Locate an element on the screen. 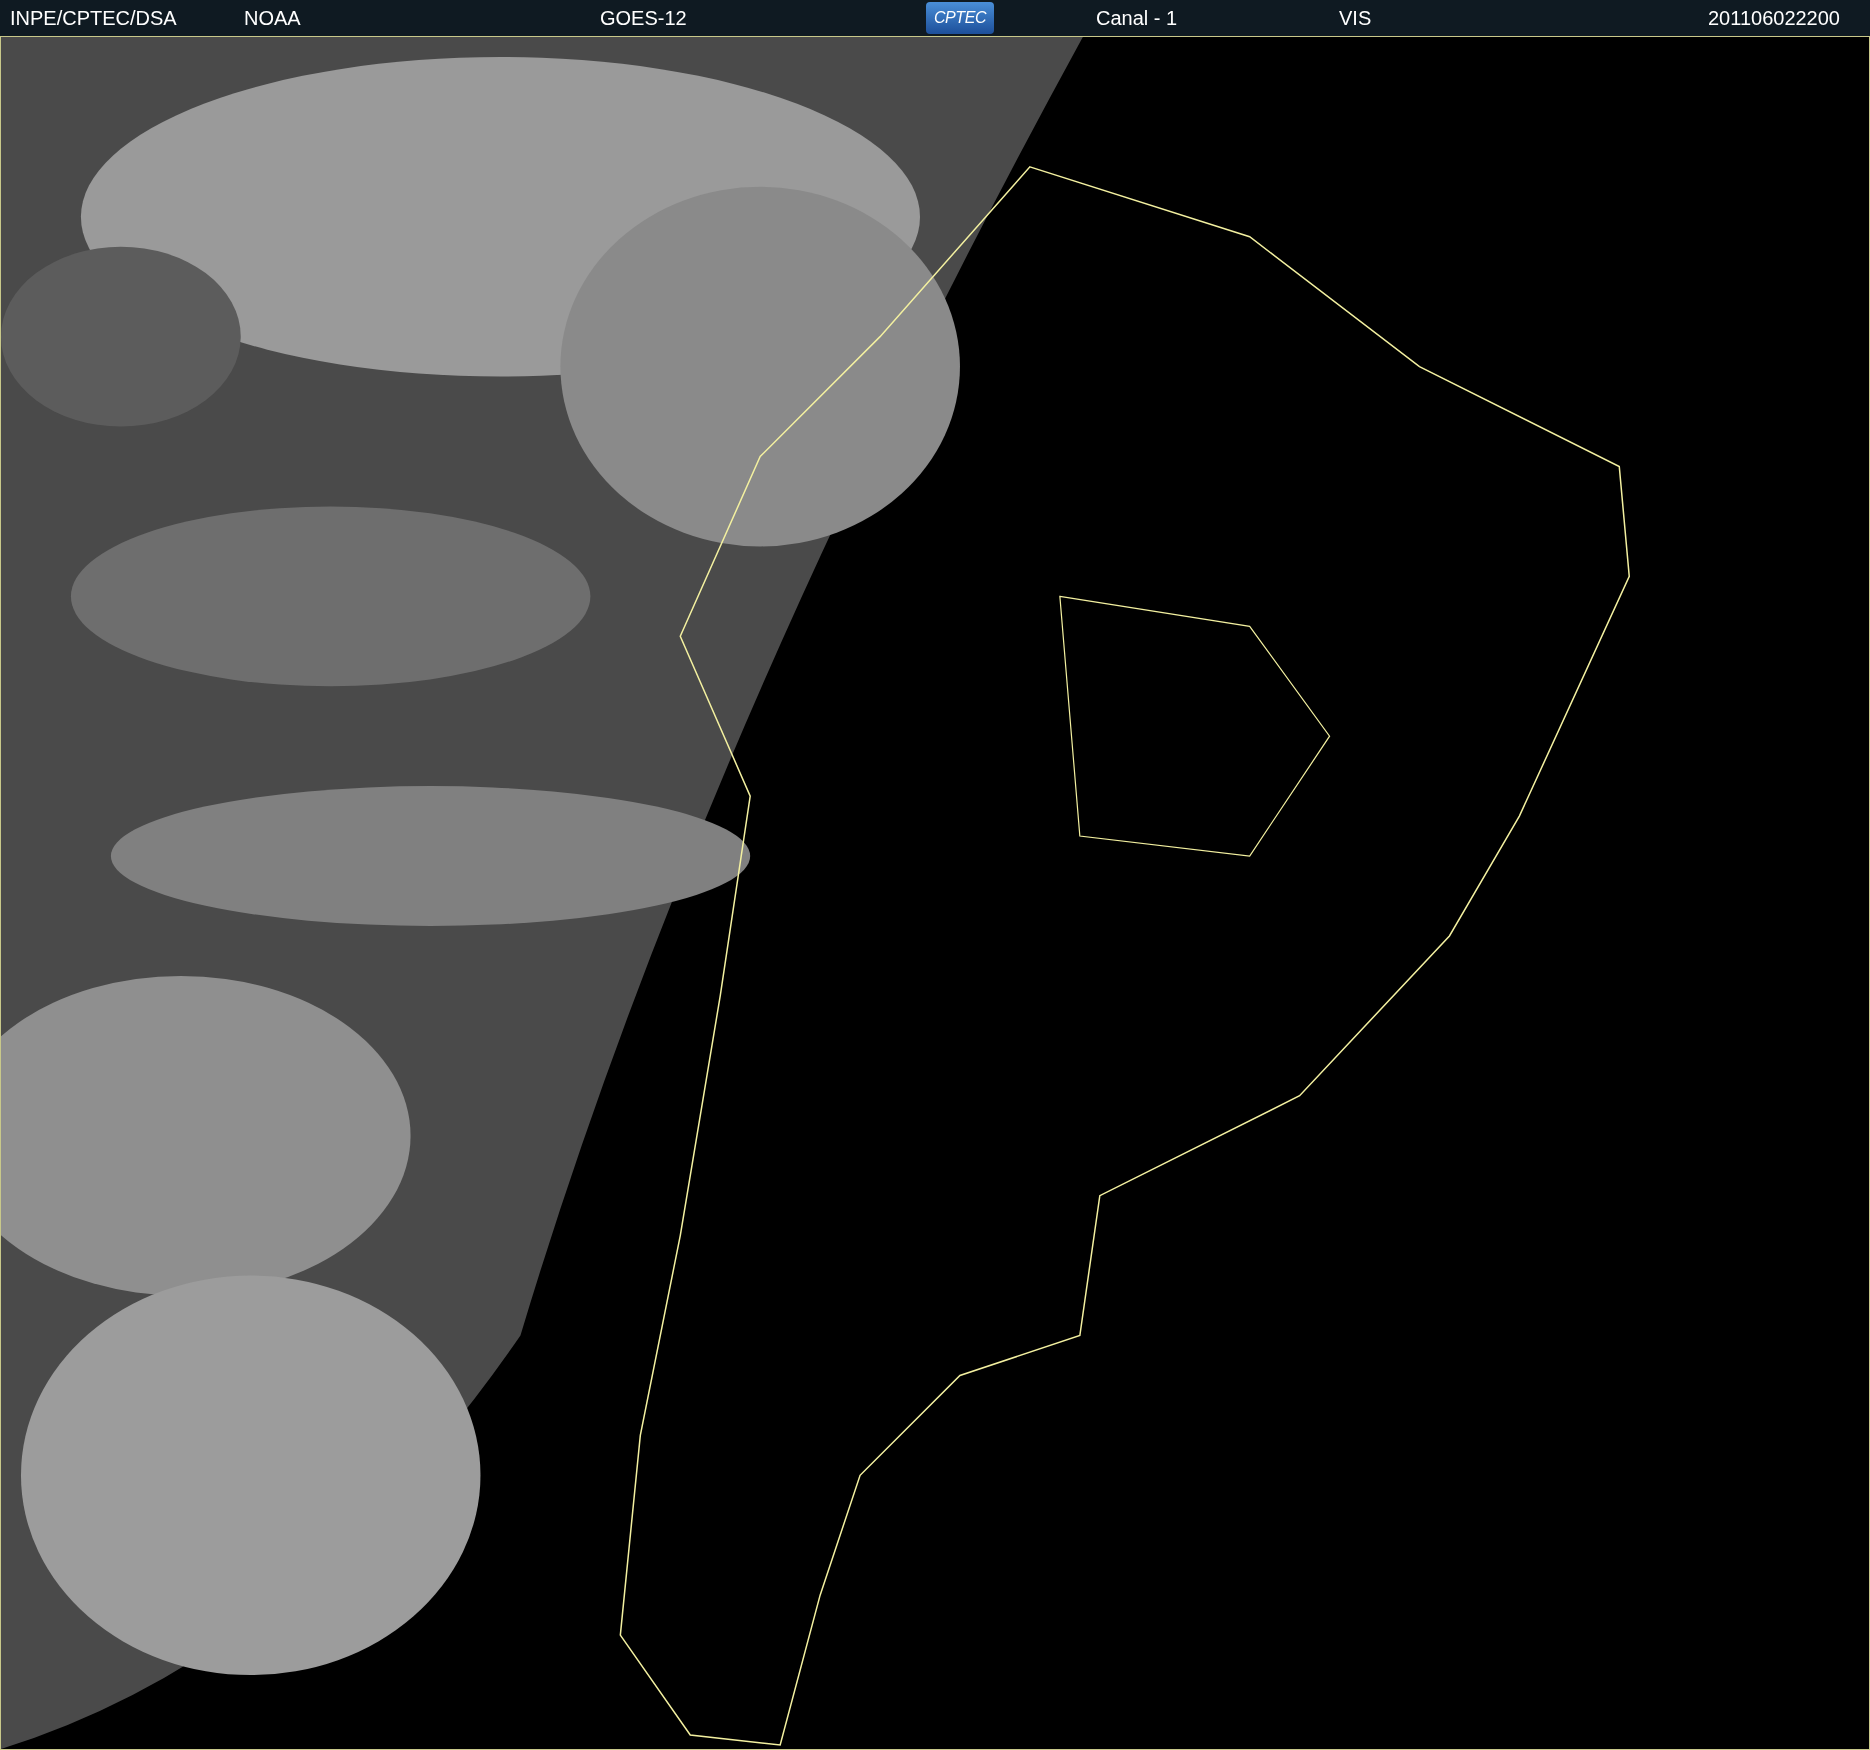 The width and height of the screenshot is (1870, 1750). source-label: INPE/CPTEC/DSA is located at coordinates (94, 18).